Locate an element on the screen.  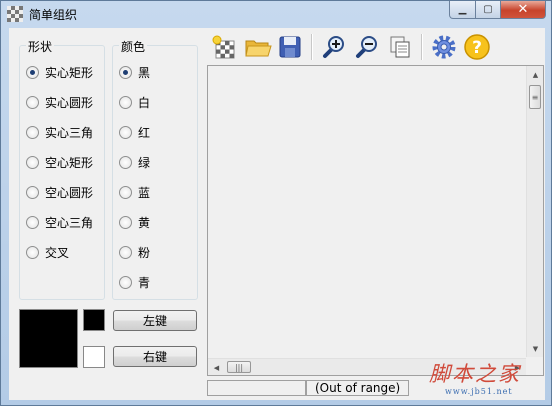
open-folder-icon is located at coordinates (258, 48).